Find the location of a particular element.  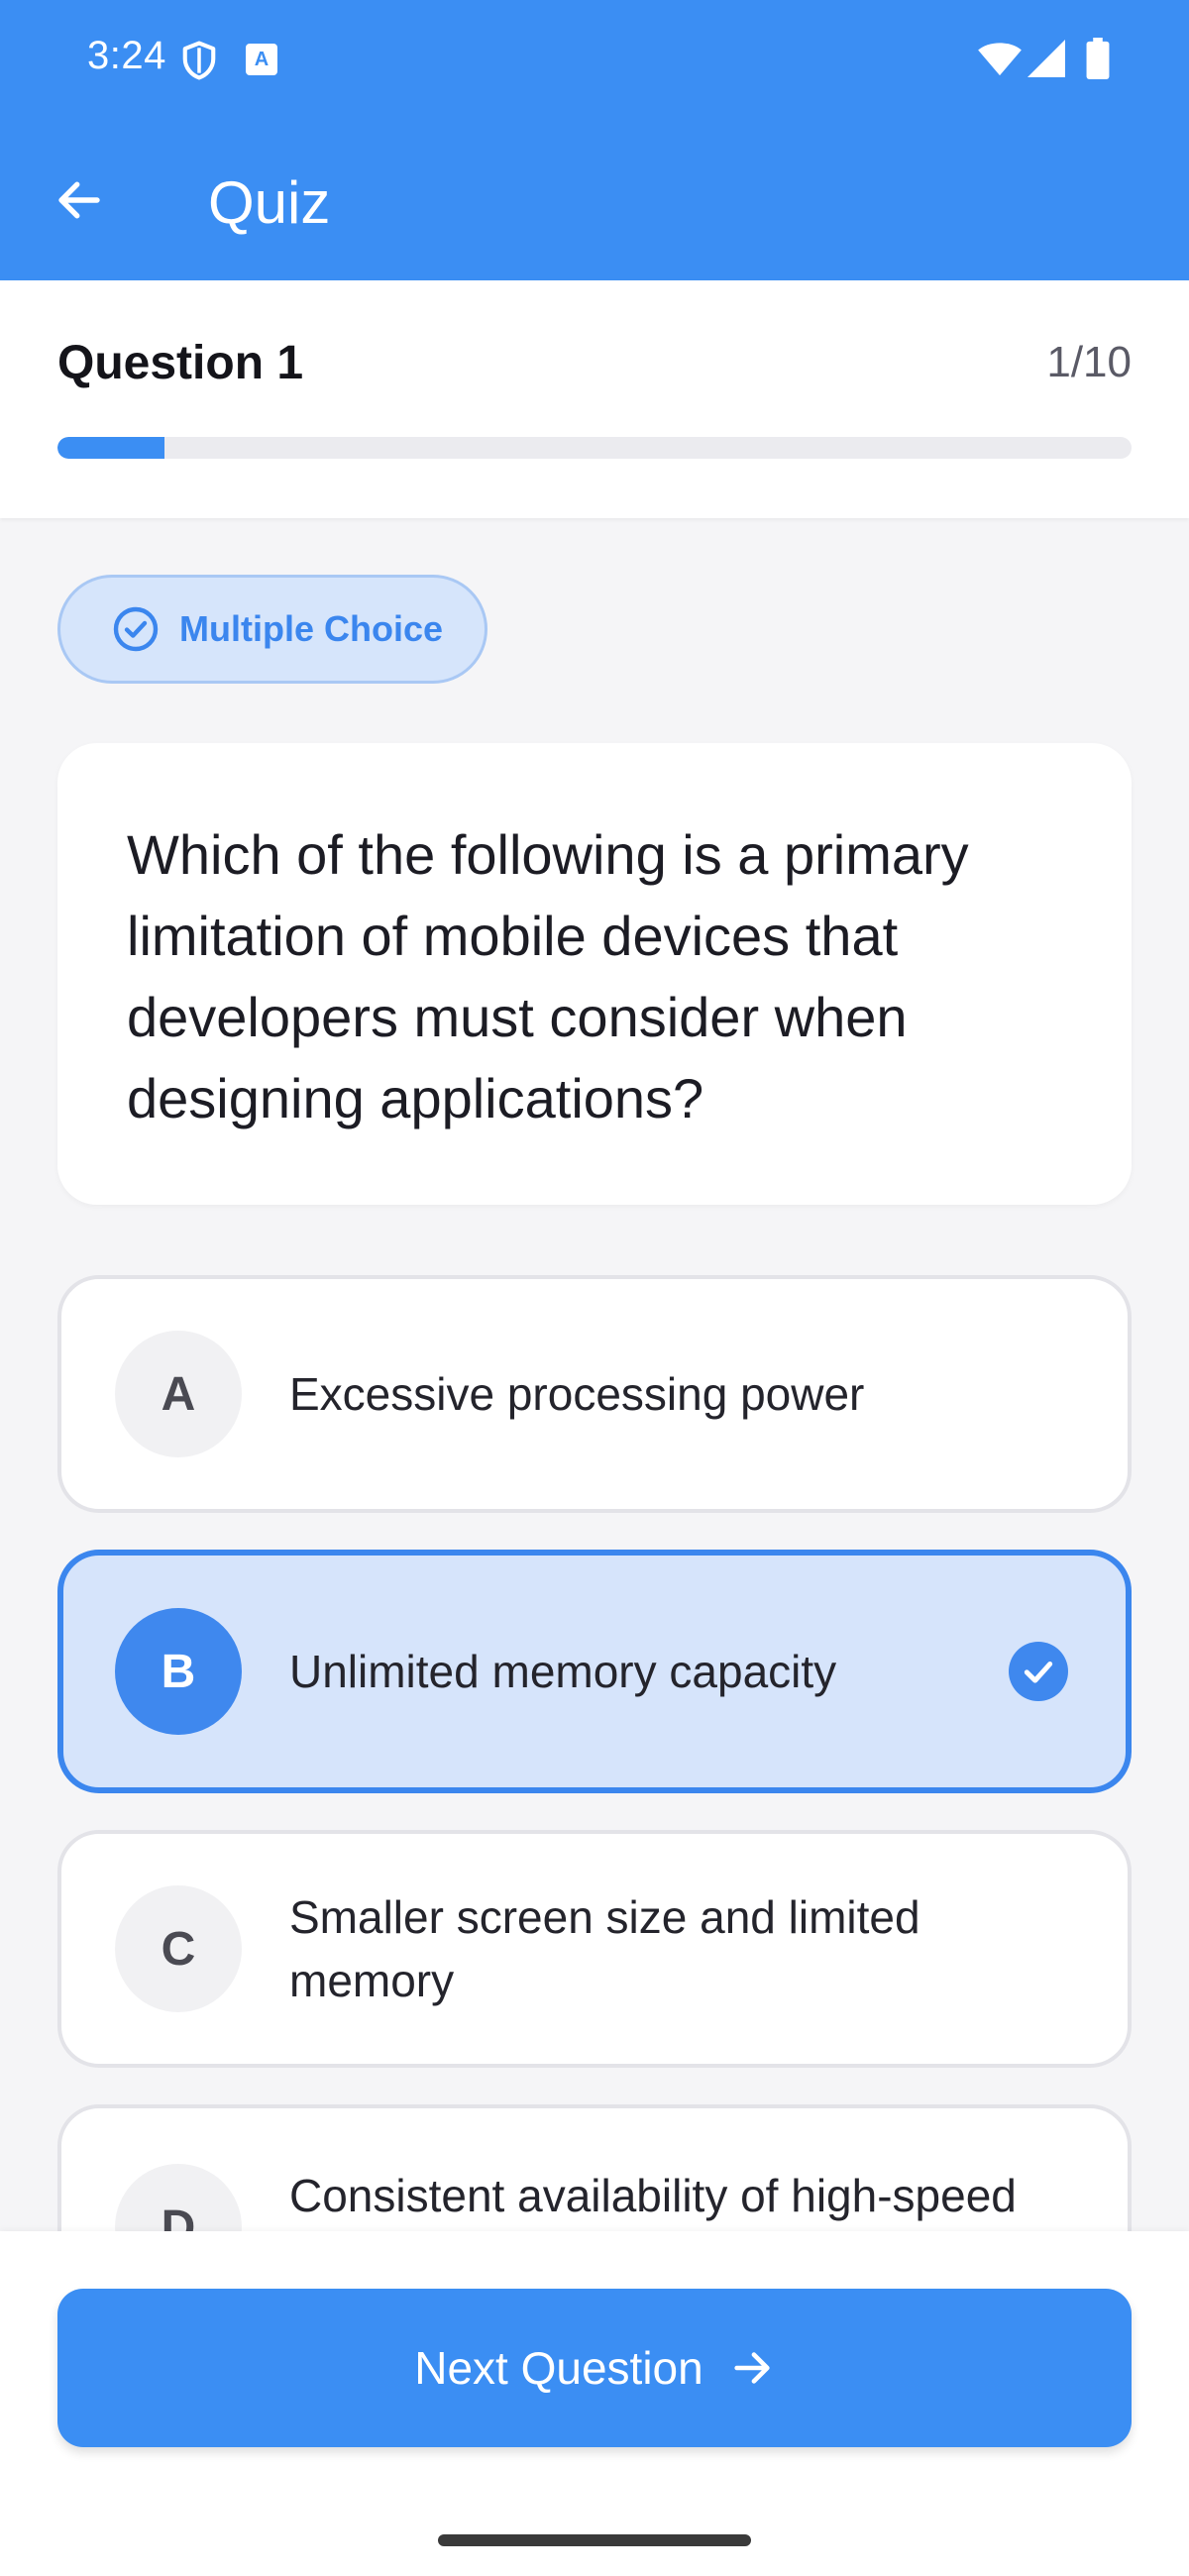

question-number: Question 1 is located at coordinates (180, 363).